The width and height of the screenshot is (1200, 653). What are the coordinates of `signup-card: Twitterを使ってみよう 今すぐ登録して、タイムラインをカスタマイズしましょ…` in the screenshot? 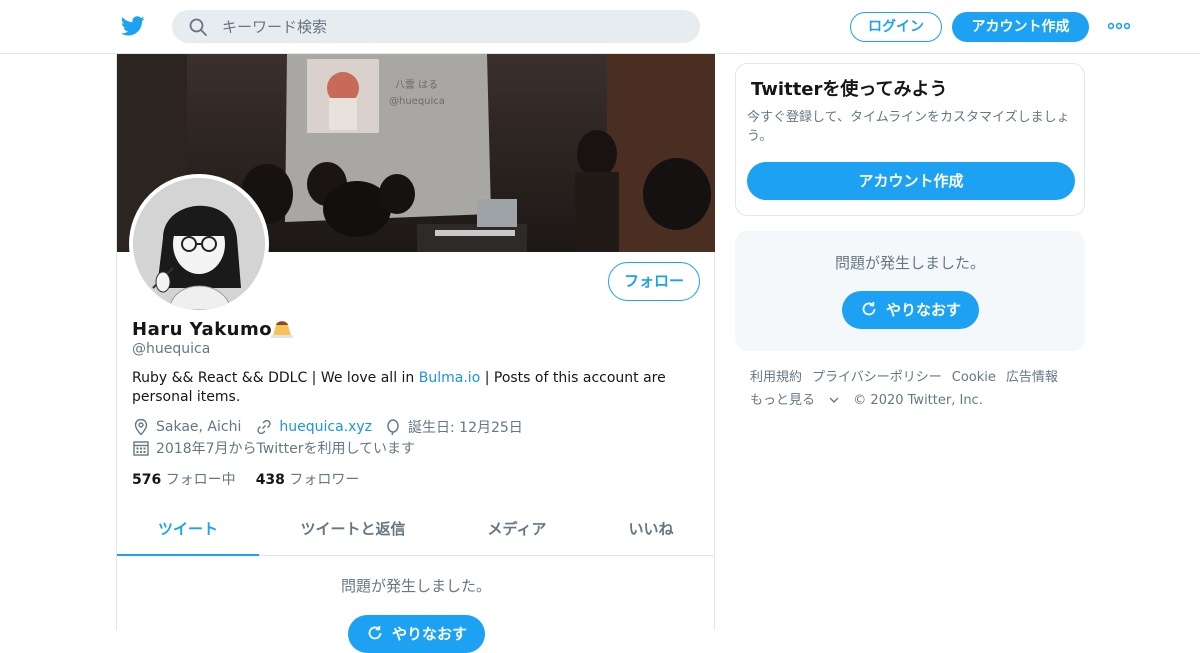 It's located at (910, 139).